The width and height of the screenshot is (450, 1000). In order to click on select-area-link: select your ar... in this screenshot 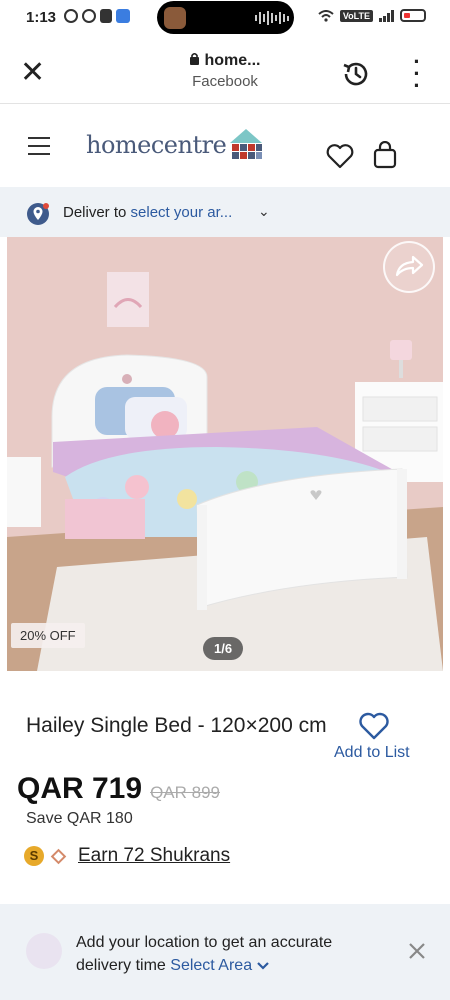, I will do `click(182, 212)`.